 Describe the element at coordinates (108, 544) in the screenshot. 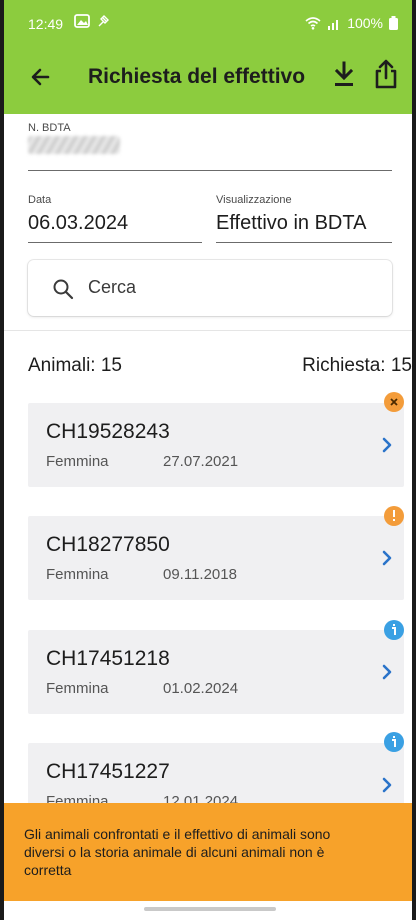

I see `animal-id: CH18277850` at that location.